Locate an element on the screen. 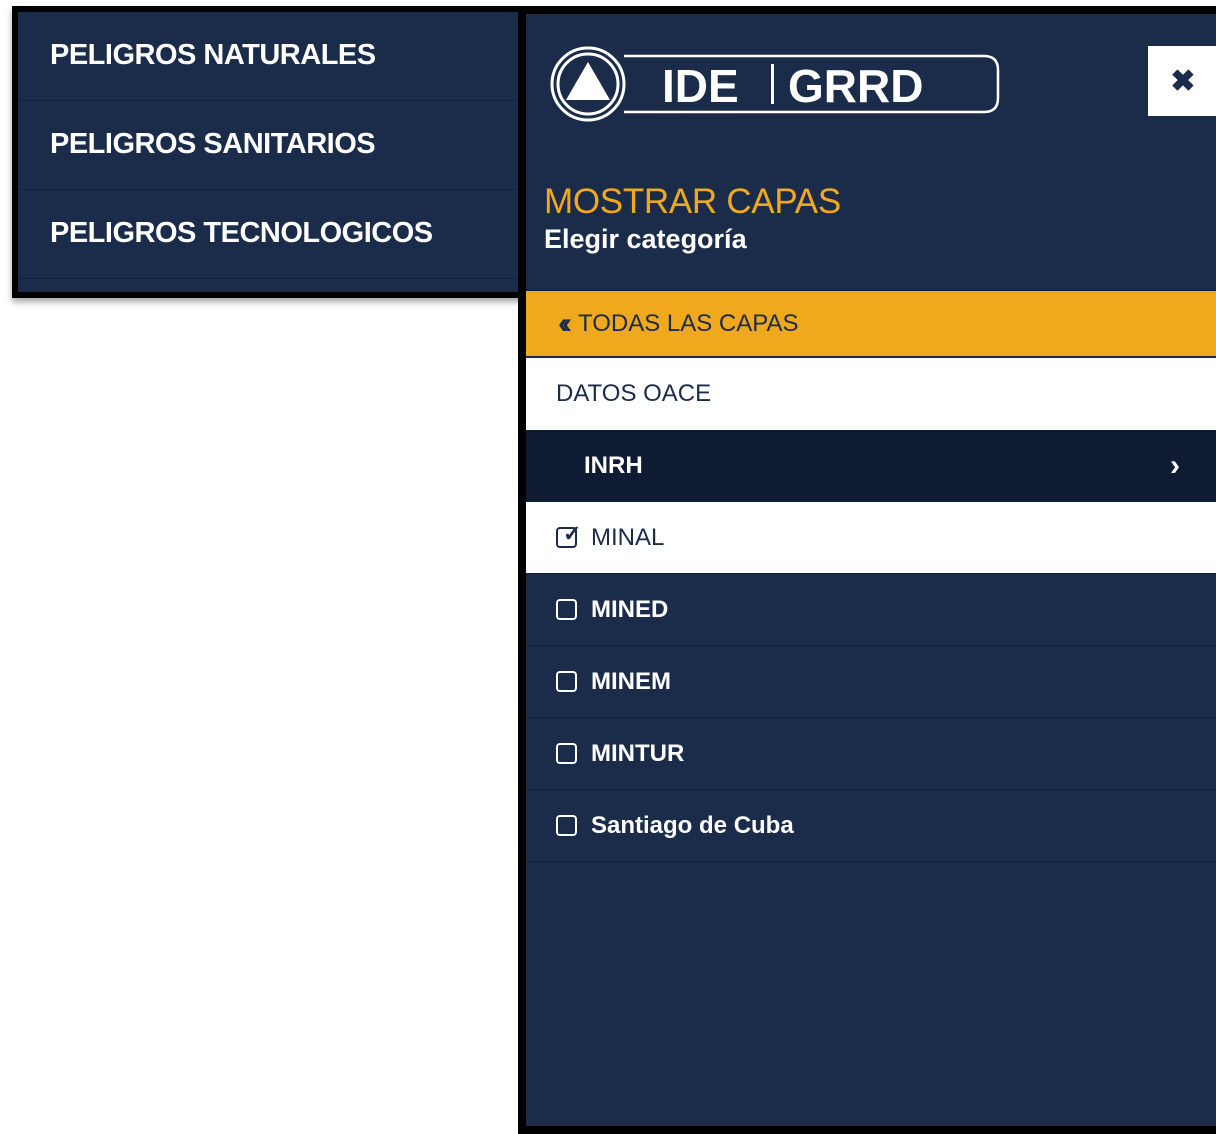 Image resolution: width=1216 pixels, height=1134 pixels. menu-item-peligros-sanitarios: PELIGROS SANITARIOS is located at coordinates (272, 145).